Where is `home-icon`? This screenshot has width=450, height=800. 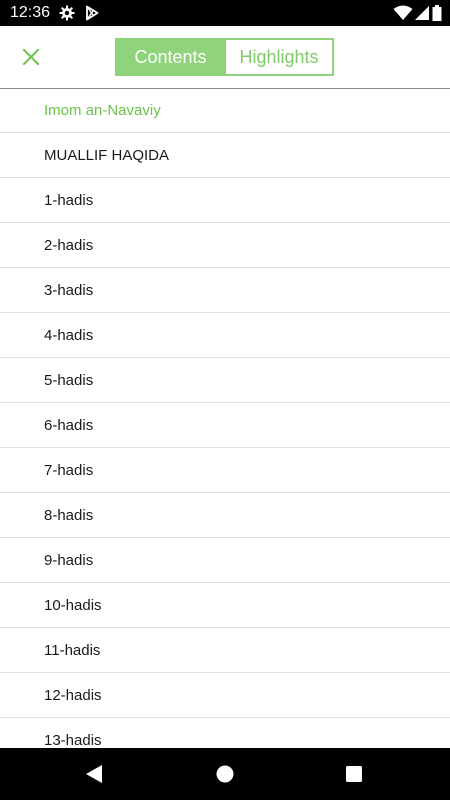 home-icon is located at coordinates (225, 774).